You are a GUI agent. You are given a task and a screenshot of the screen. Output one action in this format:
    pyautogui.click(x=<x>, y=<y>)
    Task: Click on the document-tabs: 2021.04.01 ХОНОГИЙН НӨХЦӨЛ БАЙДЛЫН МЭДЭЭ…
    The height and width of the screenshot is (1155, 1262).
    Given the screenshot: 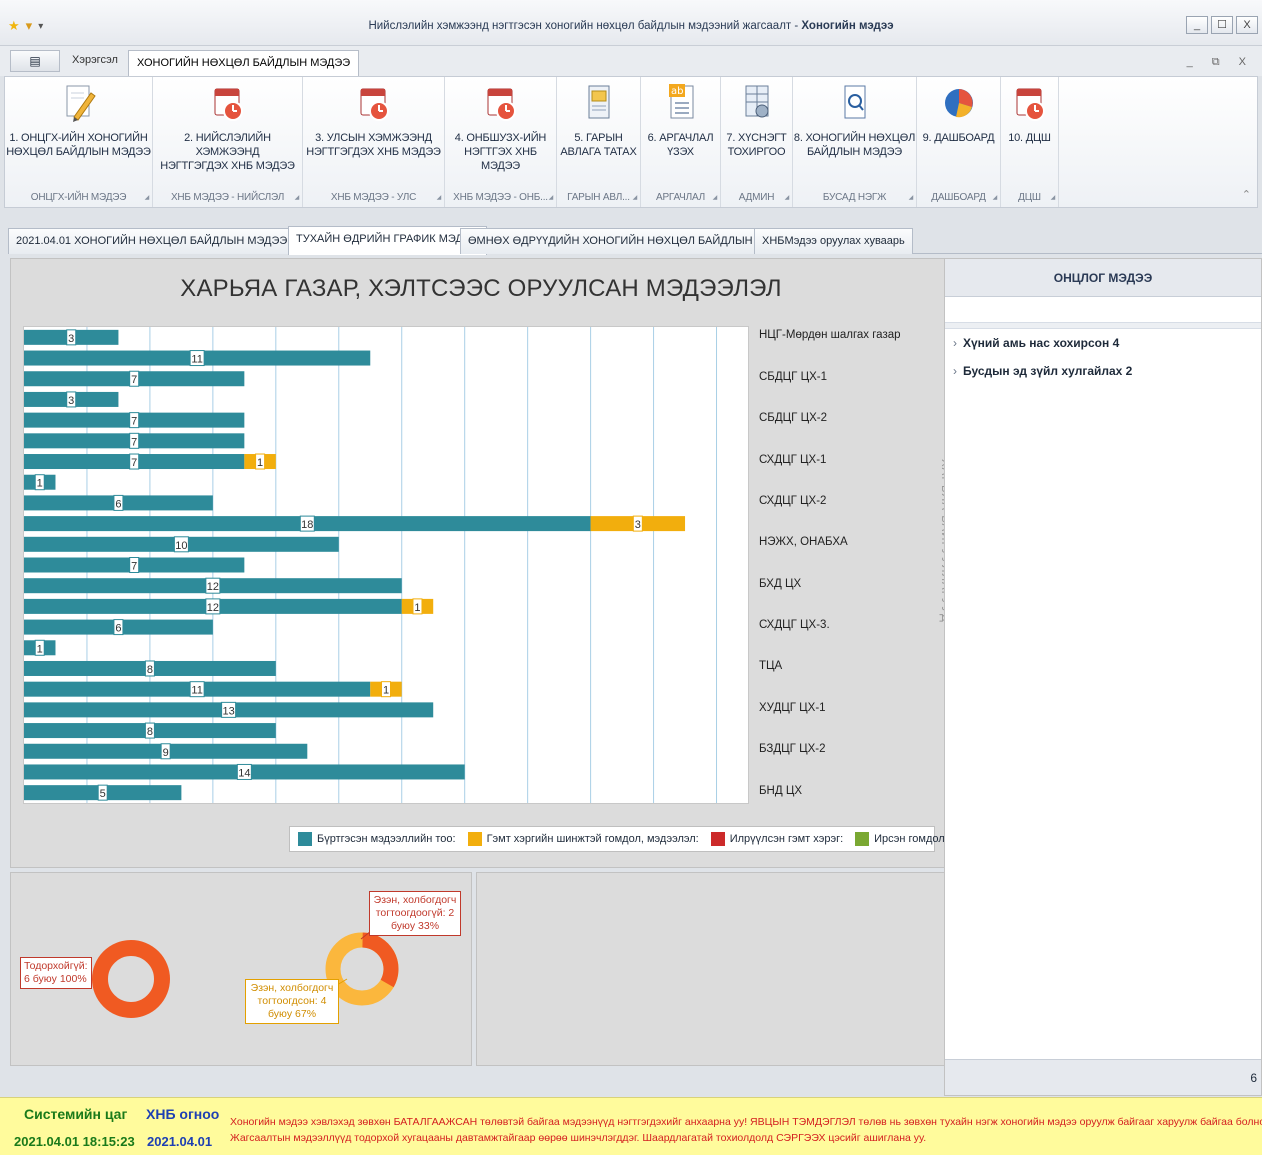 What is the action you would take?
    pyautogui.click(x=635, y=237)
    